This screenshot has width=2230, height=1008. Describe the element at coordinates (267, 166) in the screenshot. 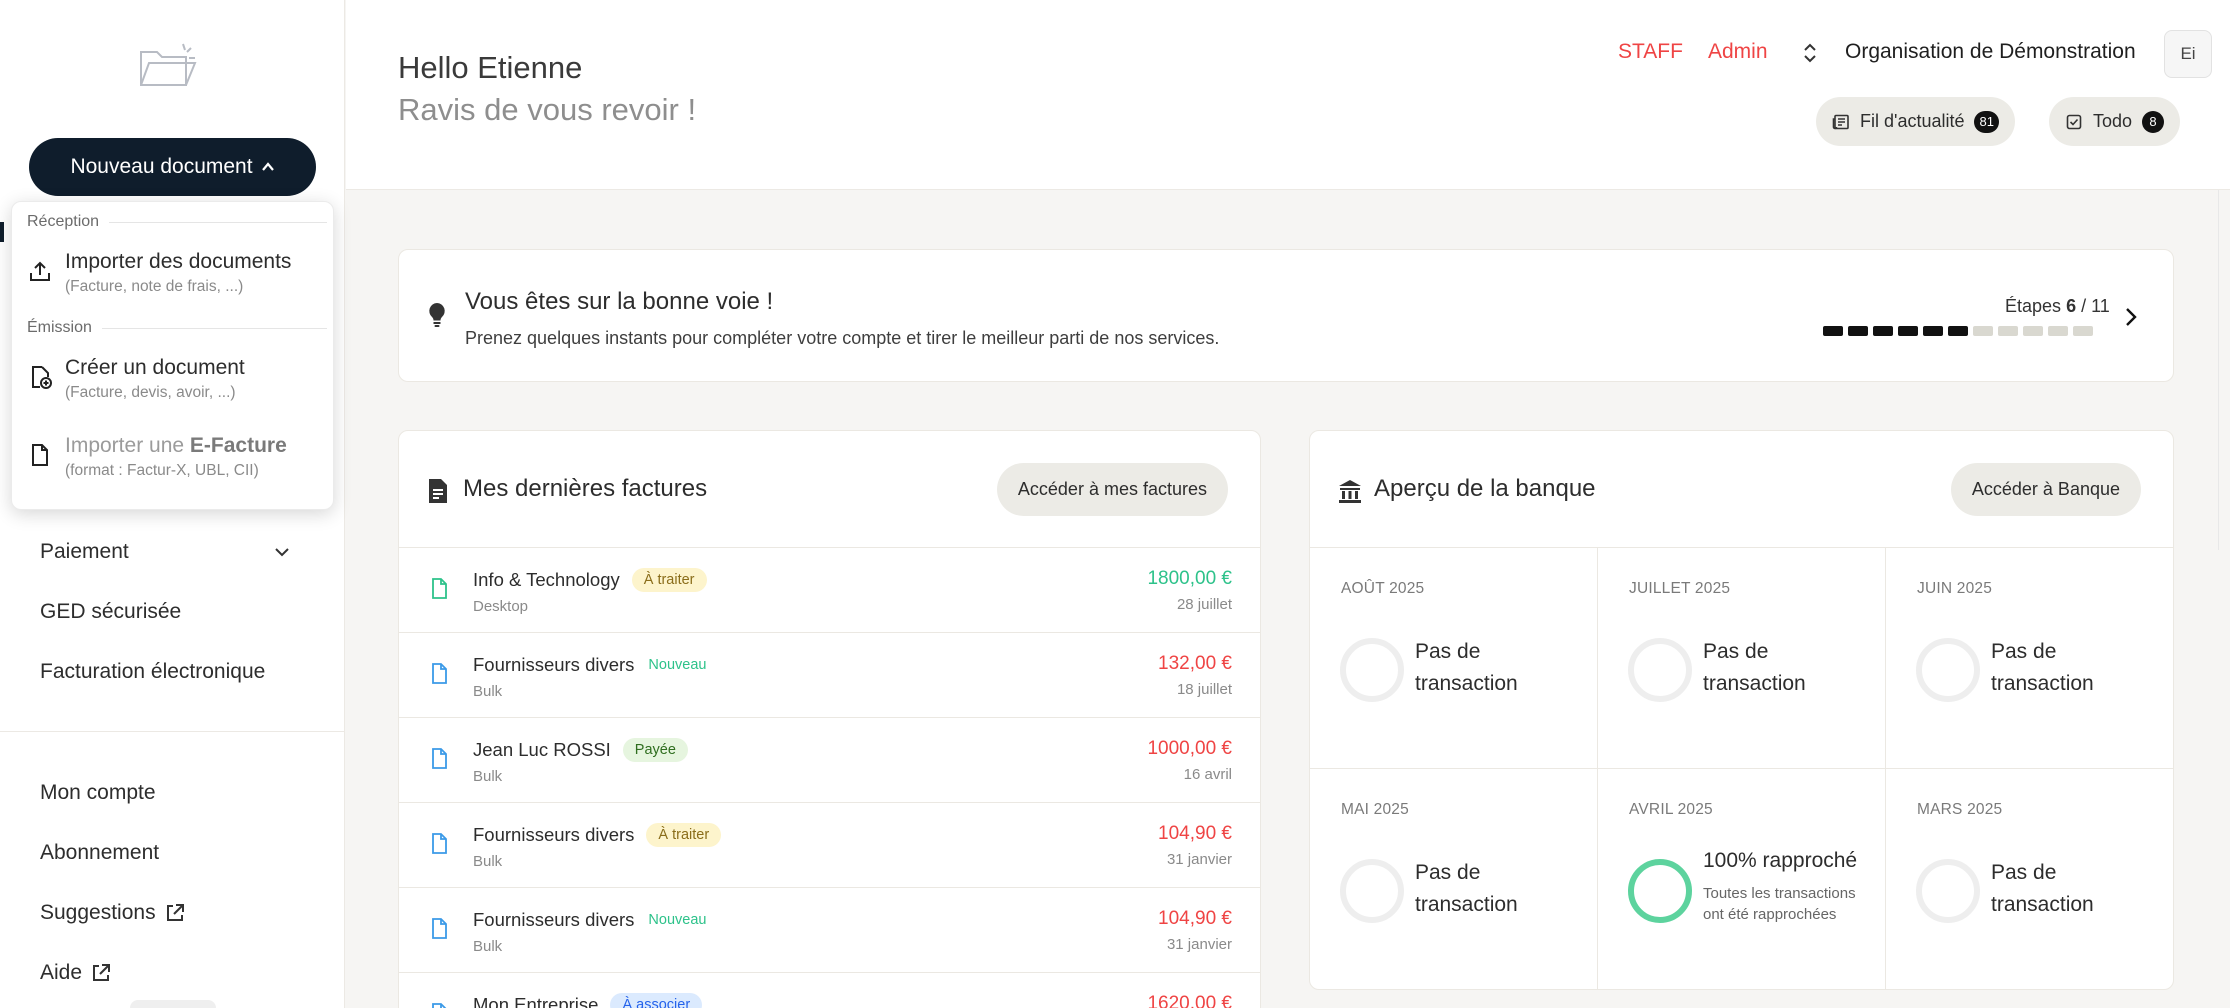

I see `chevron-up-icon` at that location.